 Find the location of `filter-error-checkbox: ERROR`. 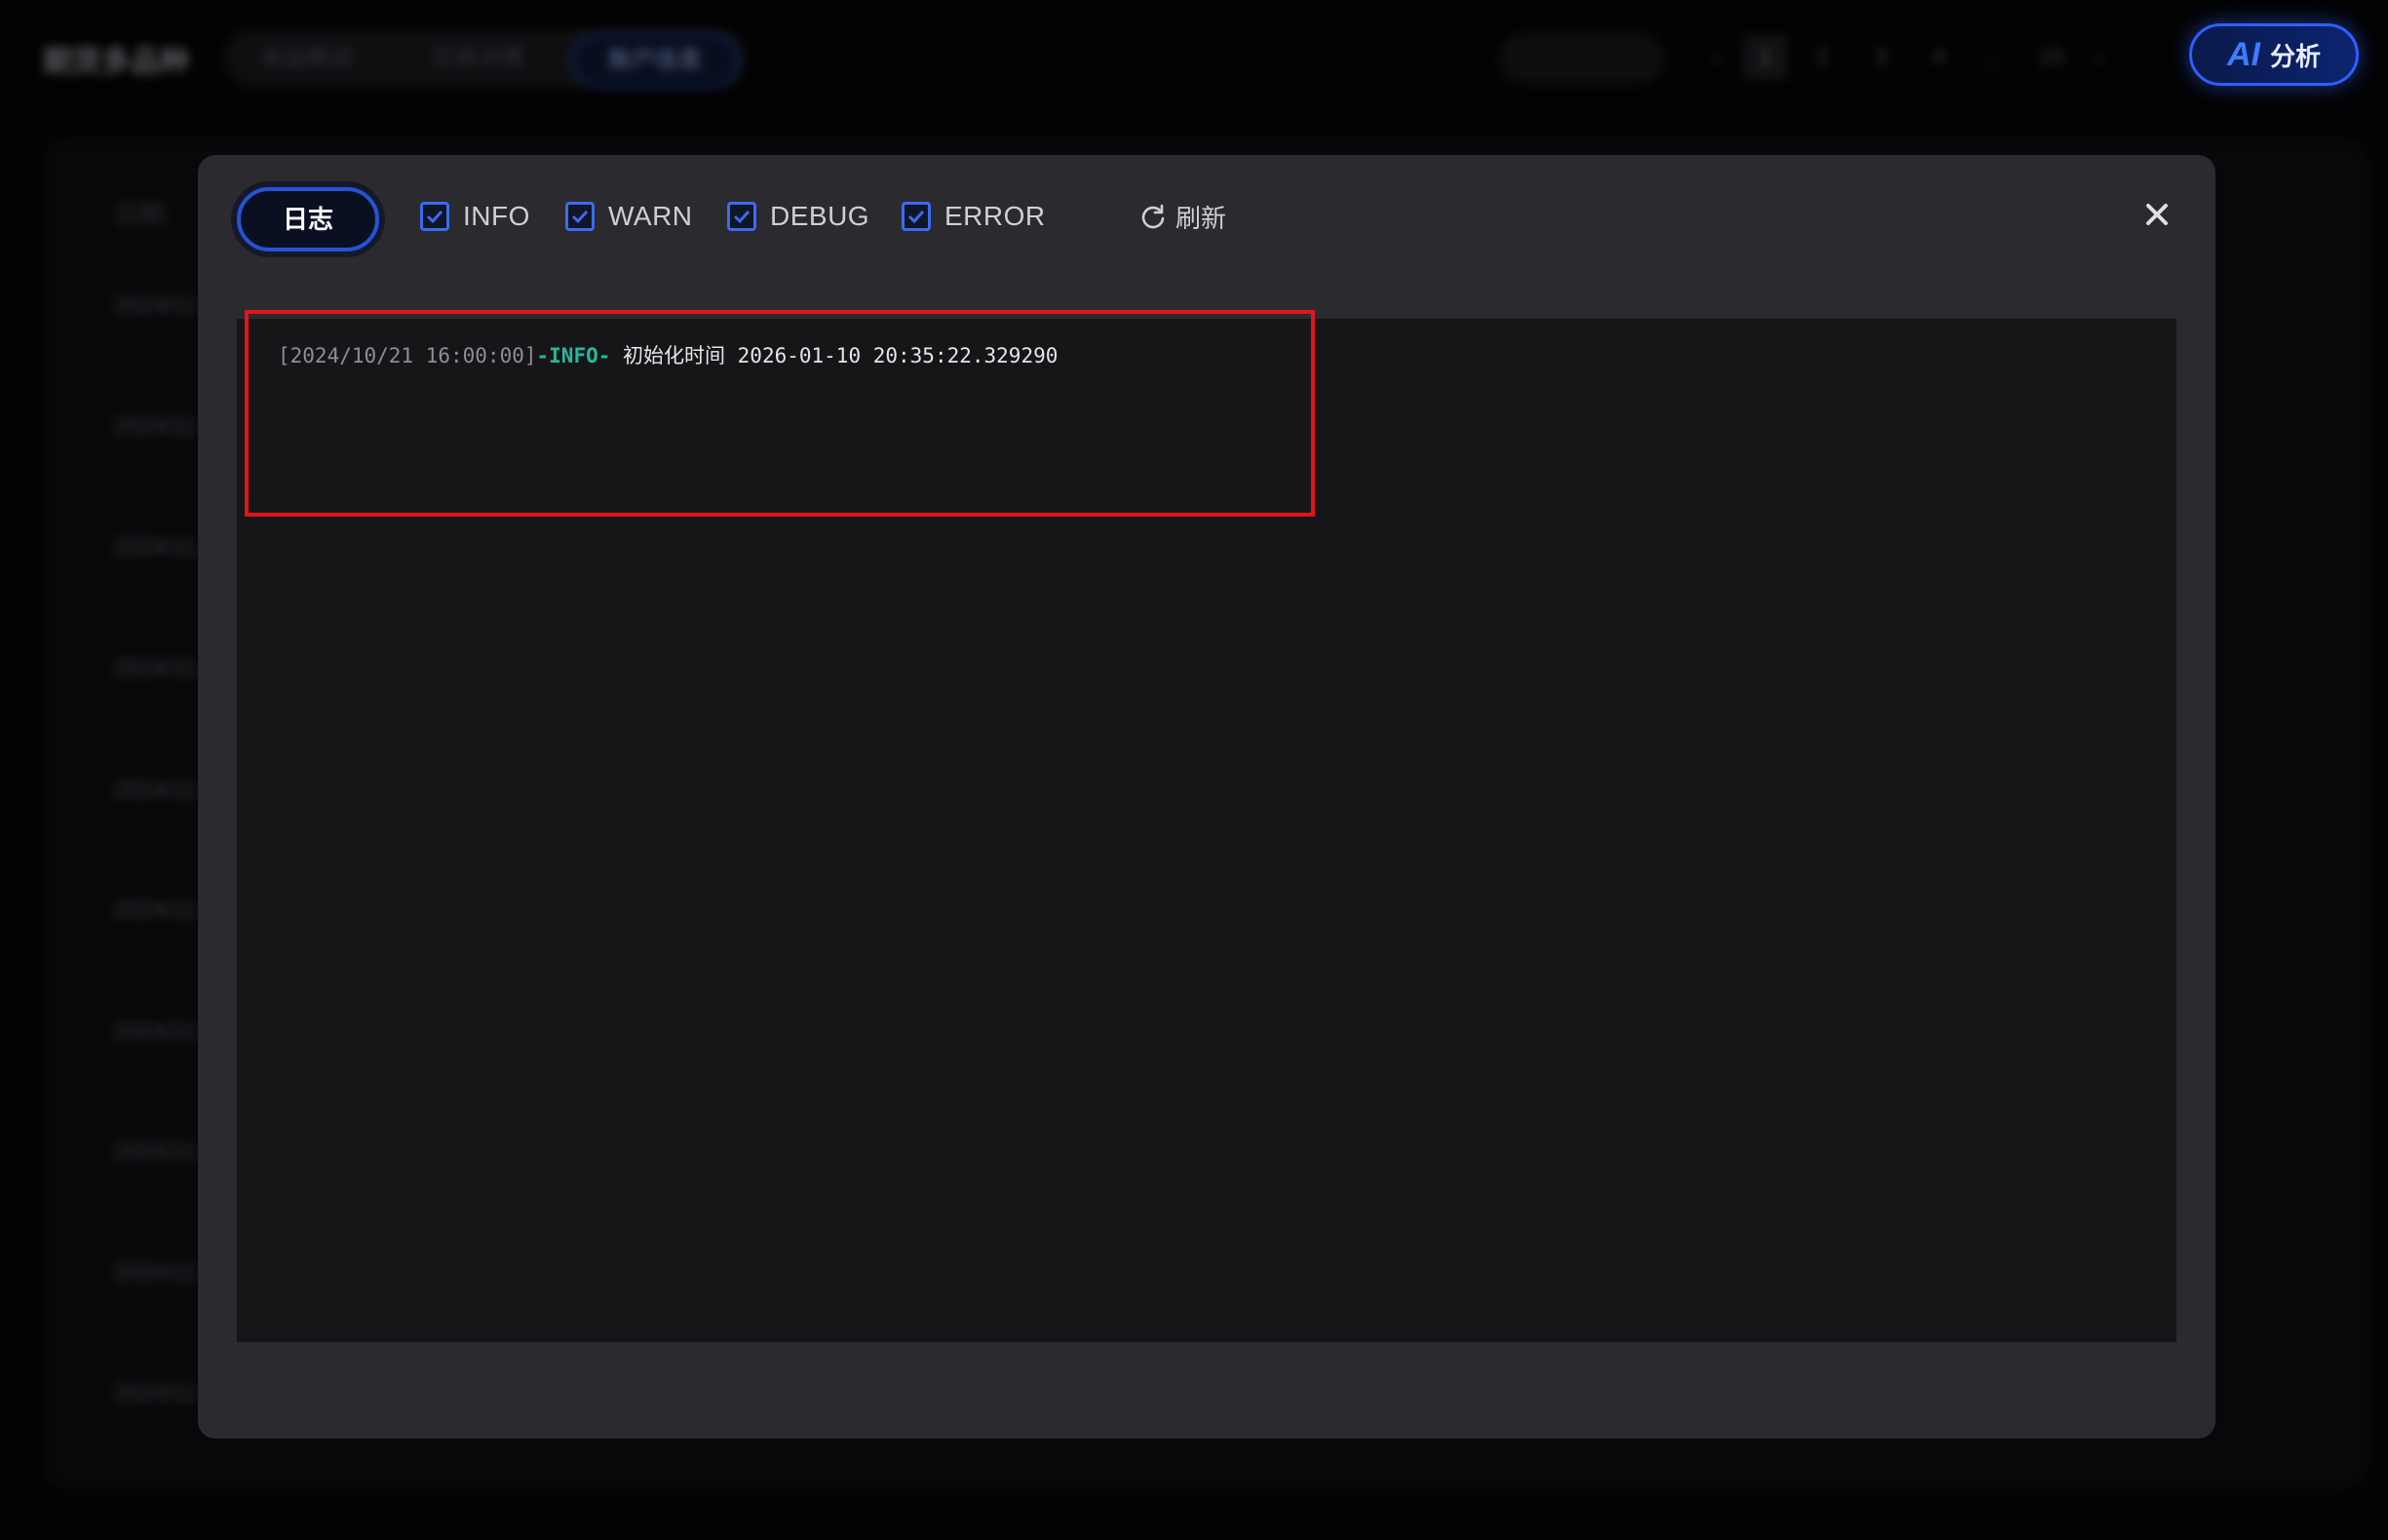

filter-error-checkbox: ERROR is located at coordinates (974, 216).